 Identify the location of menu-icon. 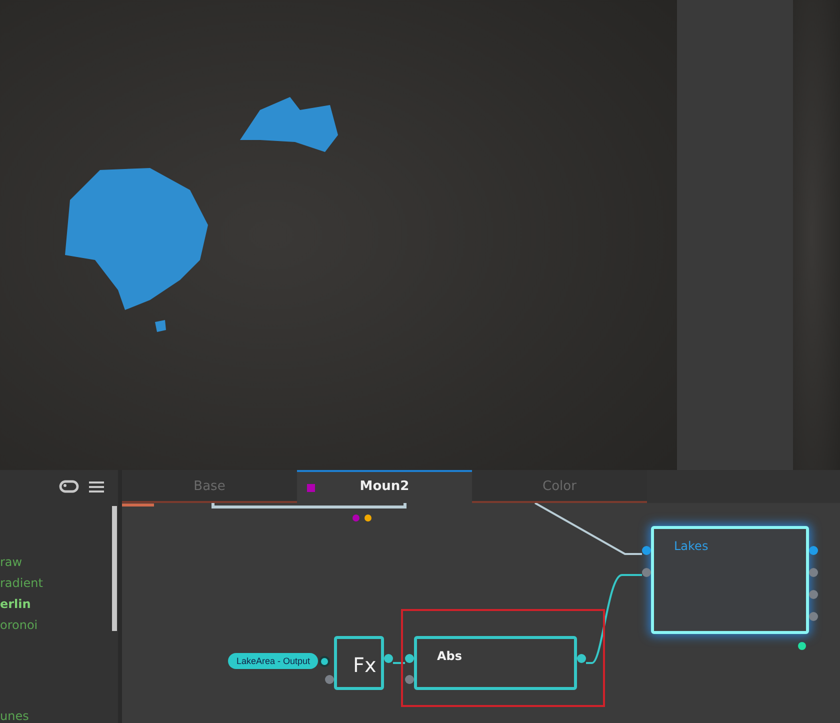
(96, 486).